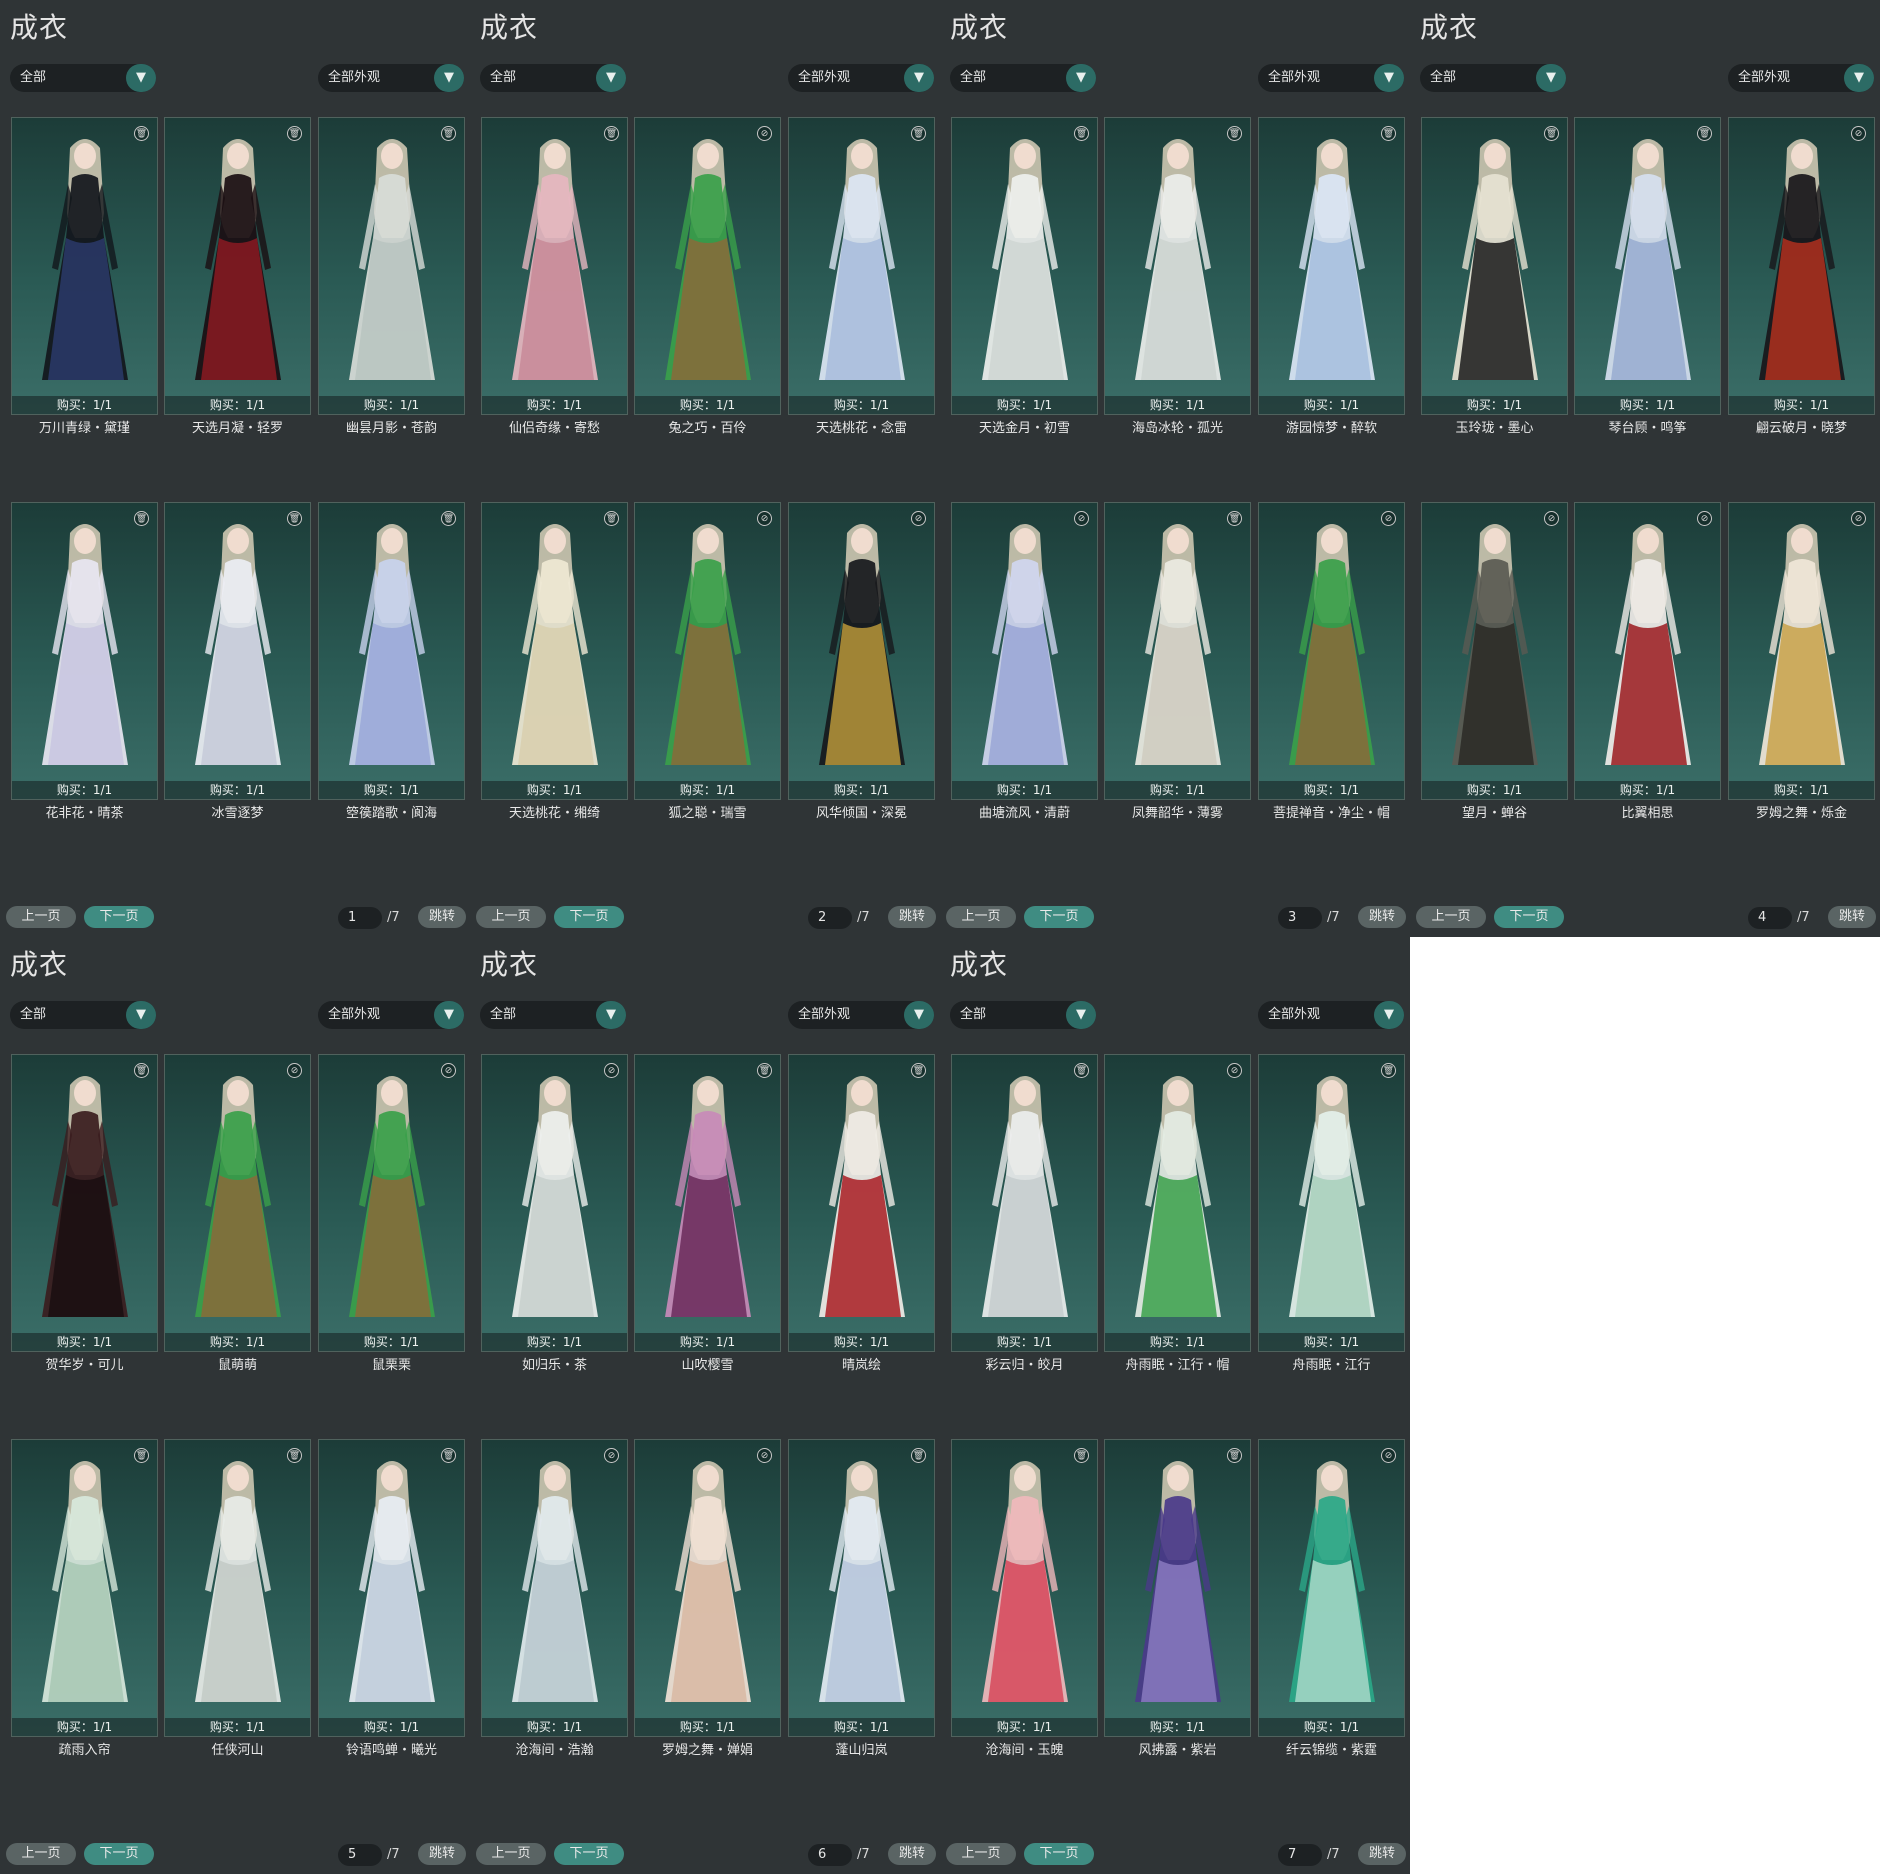  I want to click on page-number-input: 6, so click(830, 1855).